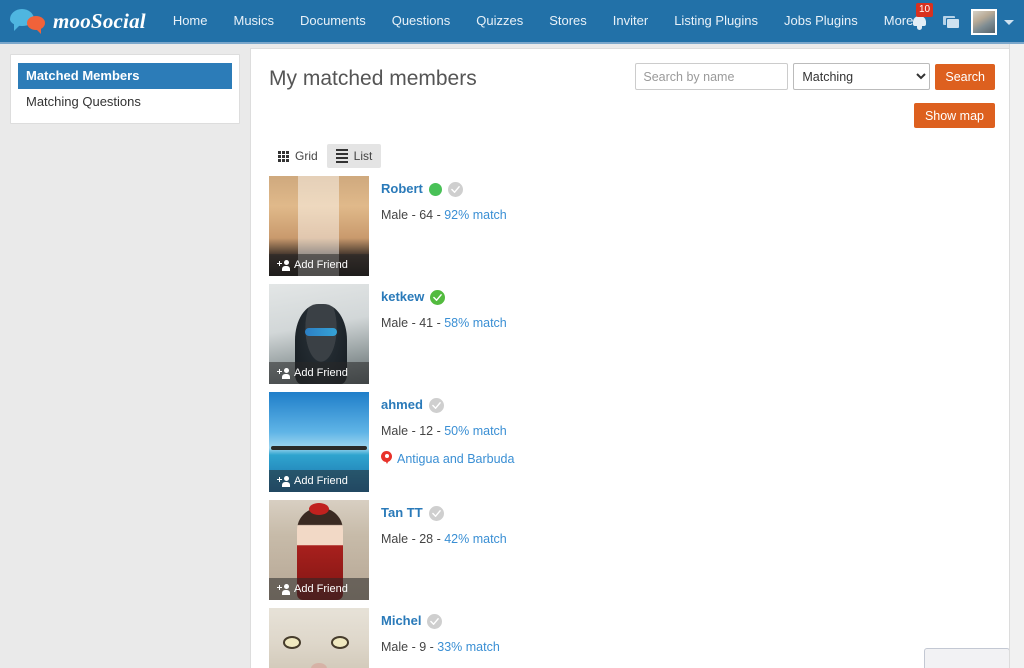  What do you see at coordinates (190, 21) in the screenshot?
I see `nav-link-home: Home` at bounding box center [190, 21].